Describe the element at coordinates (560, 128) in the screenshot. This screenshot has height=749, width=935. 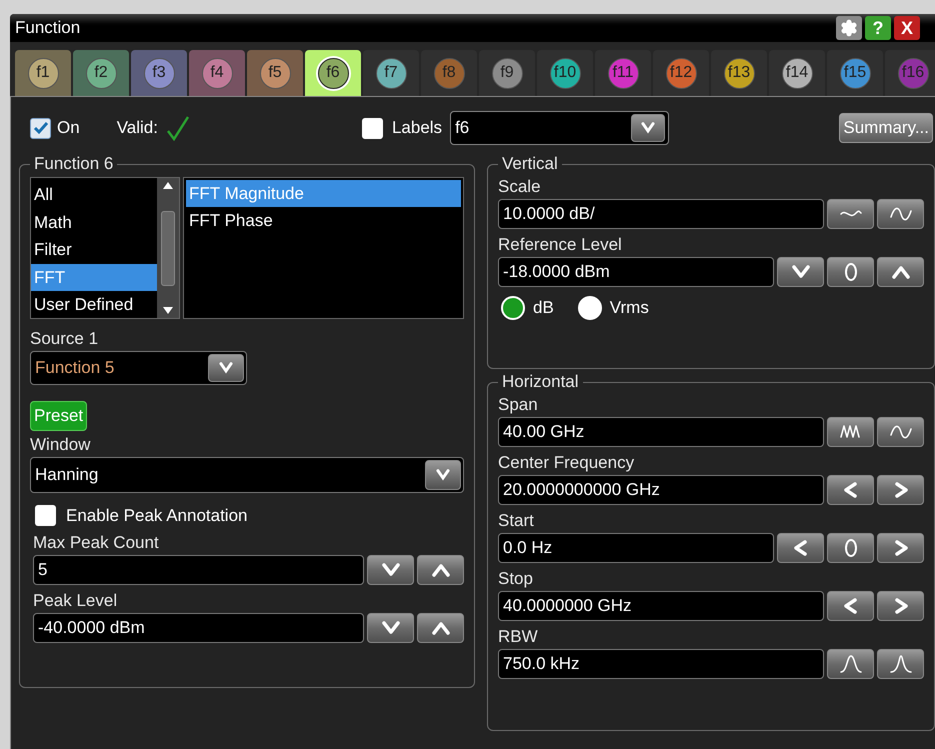
I see `label-select: f6` at that location.